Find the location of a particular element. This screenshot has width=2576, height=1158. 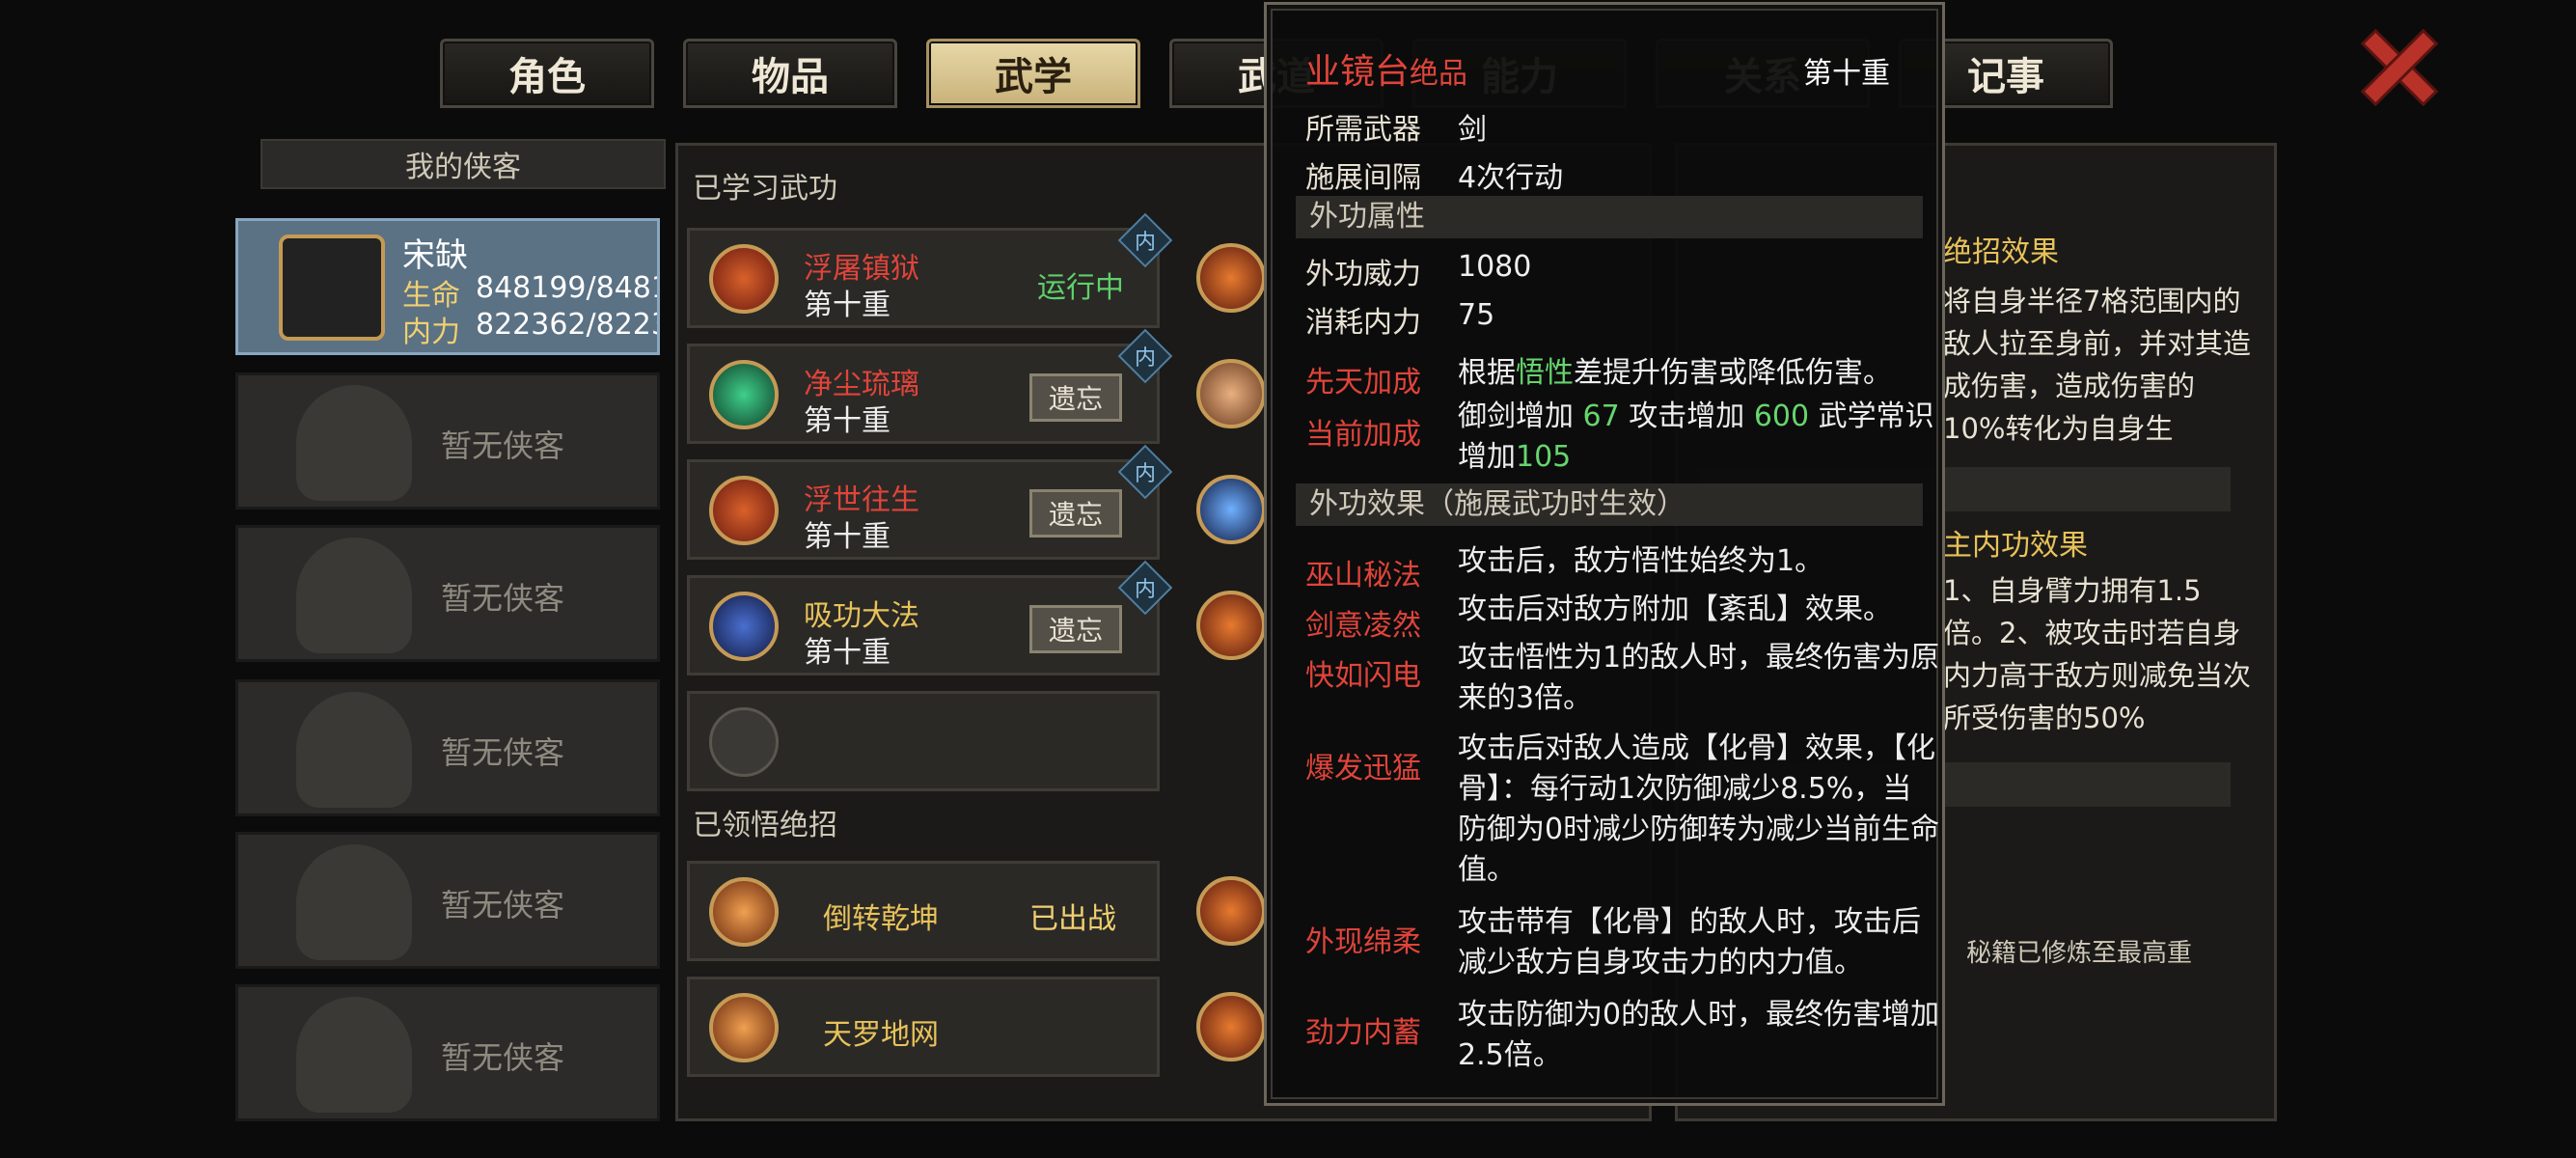

effect-name: 劲力内蓄 is located at coordinates (1363, 1033).